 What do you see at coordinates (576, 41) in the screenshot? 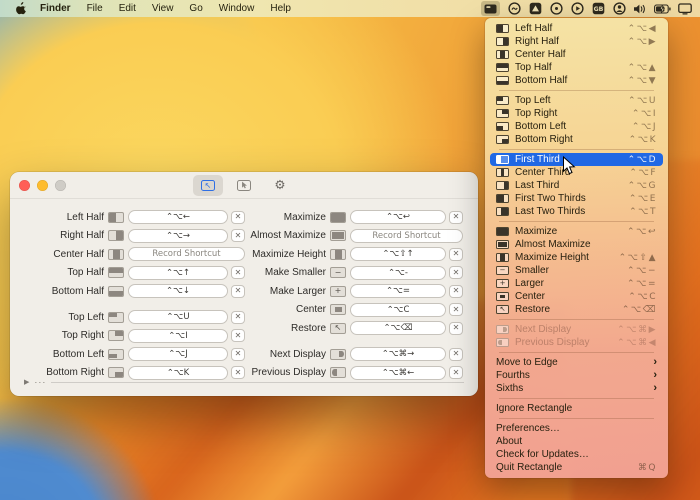
I see `menu-item-right-half: Right Half ⌃⌥▶` at bounding box center [576, 41].